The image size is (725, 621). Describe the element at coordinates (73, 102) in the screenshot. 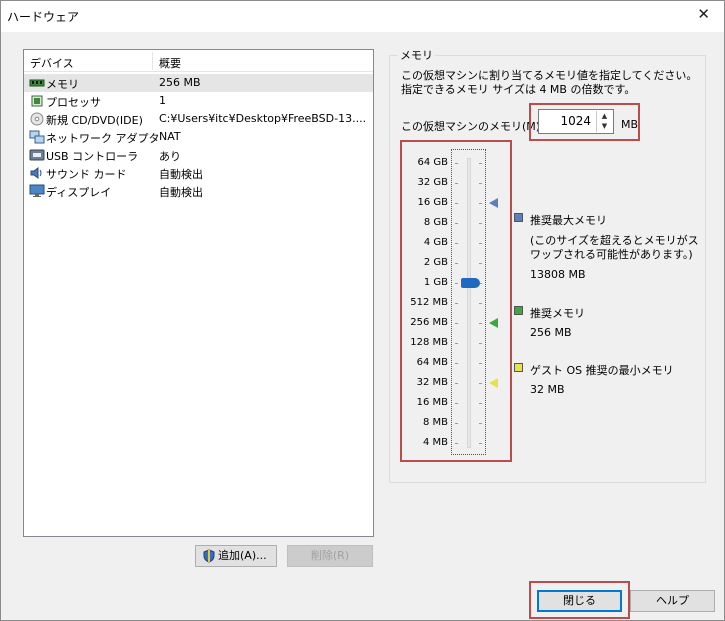

I see `device-name: プロセッサ` at that location.